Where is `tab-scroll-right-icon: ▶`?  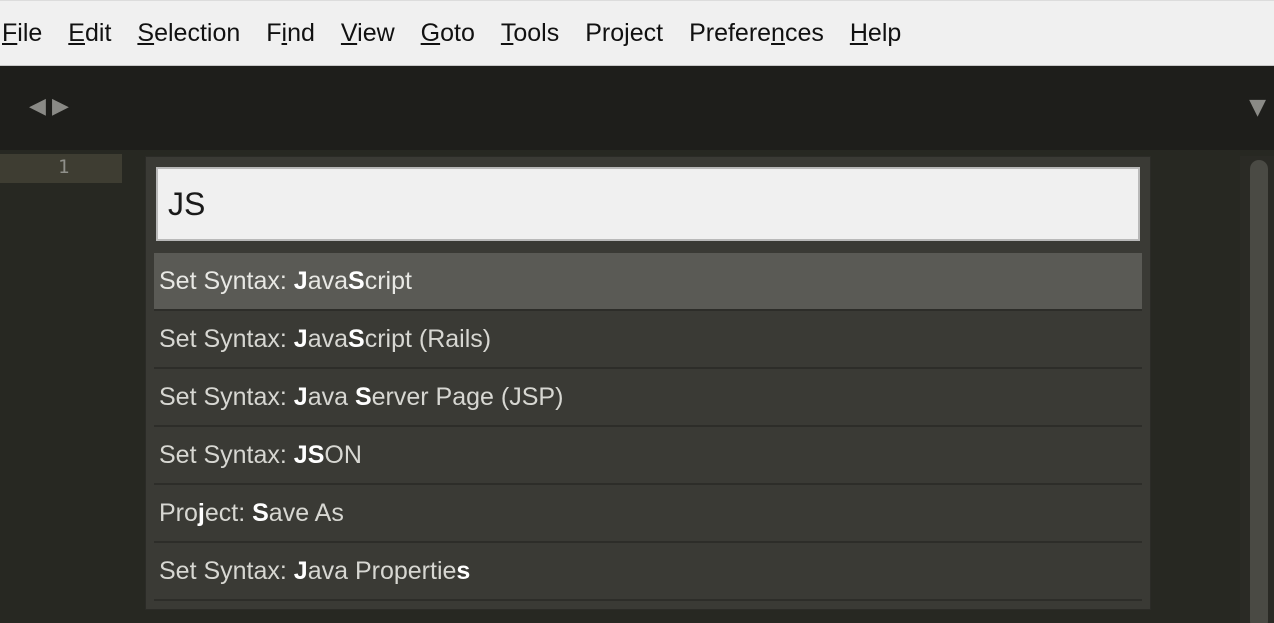
tab-scroll-right-icon: ▶ is located at coordinates (60, 107).